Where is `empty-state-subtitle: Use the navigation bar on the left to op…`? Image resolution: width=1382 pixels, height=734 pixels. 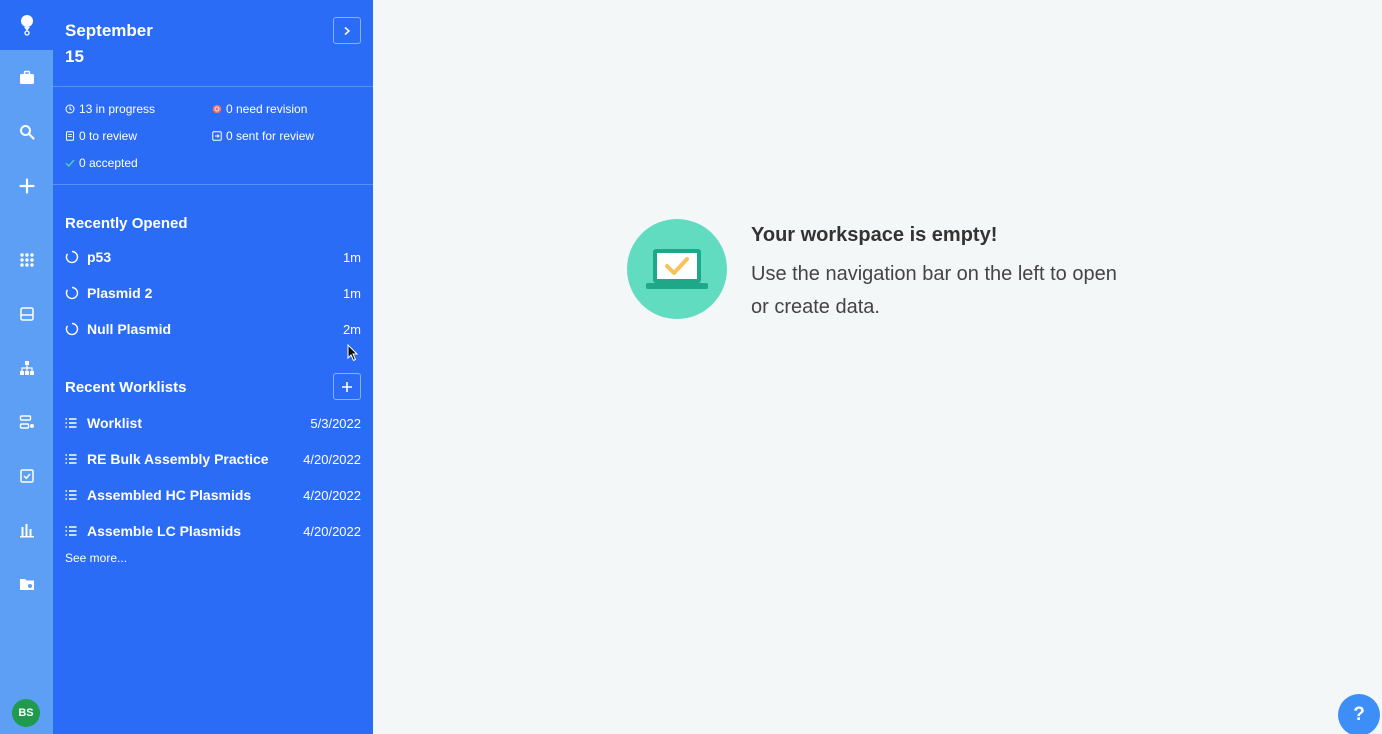 empty-state-subtitle: Use the navigation bar on the left to op… is located at coordinates (934, 290).